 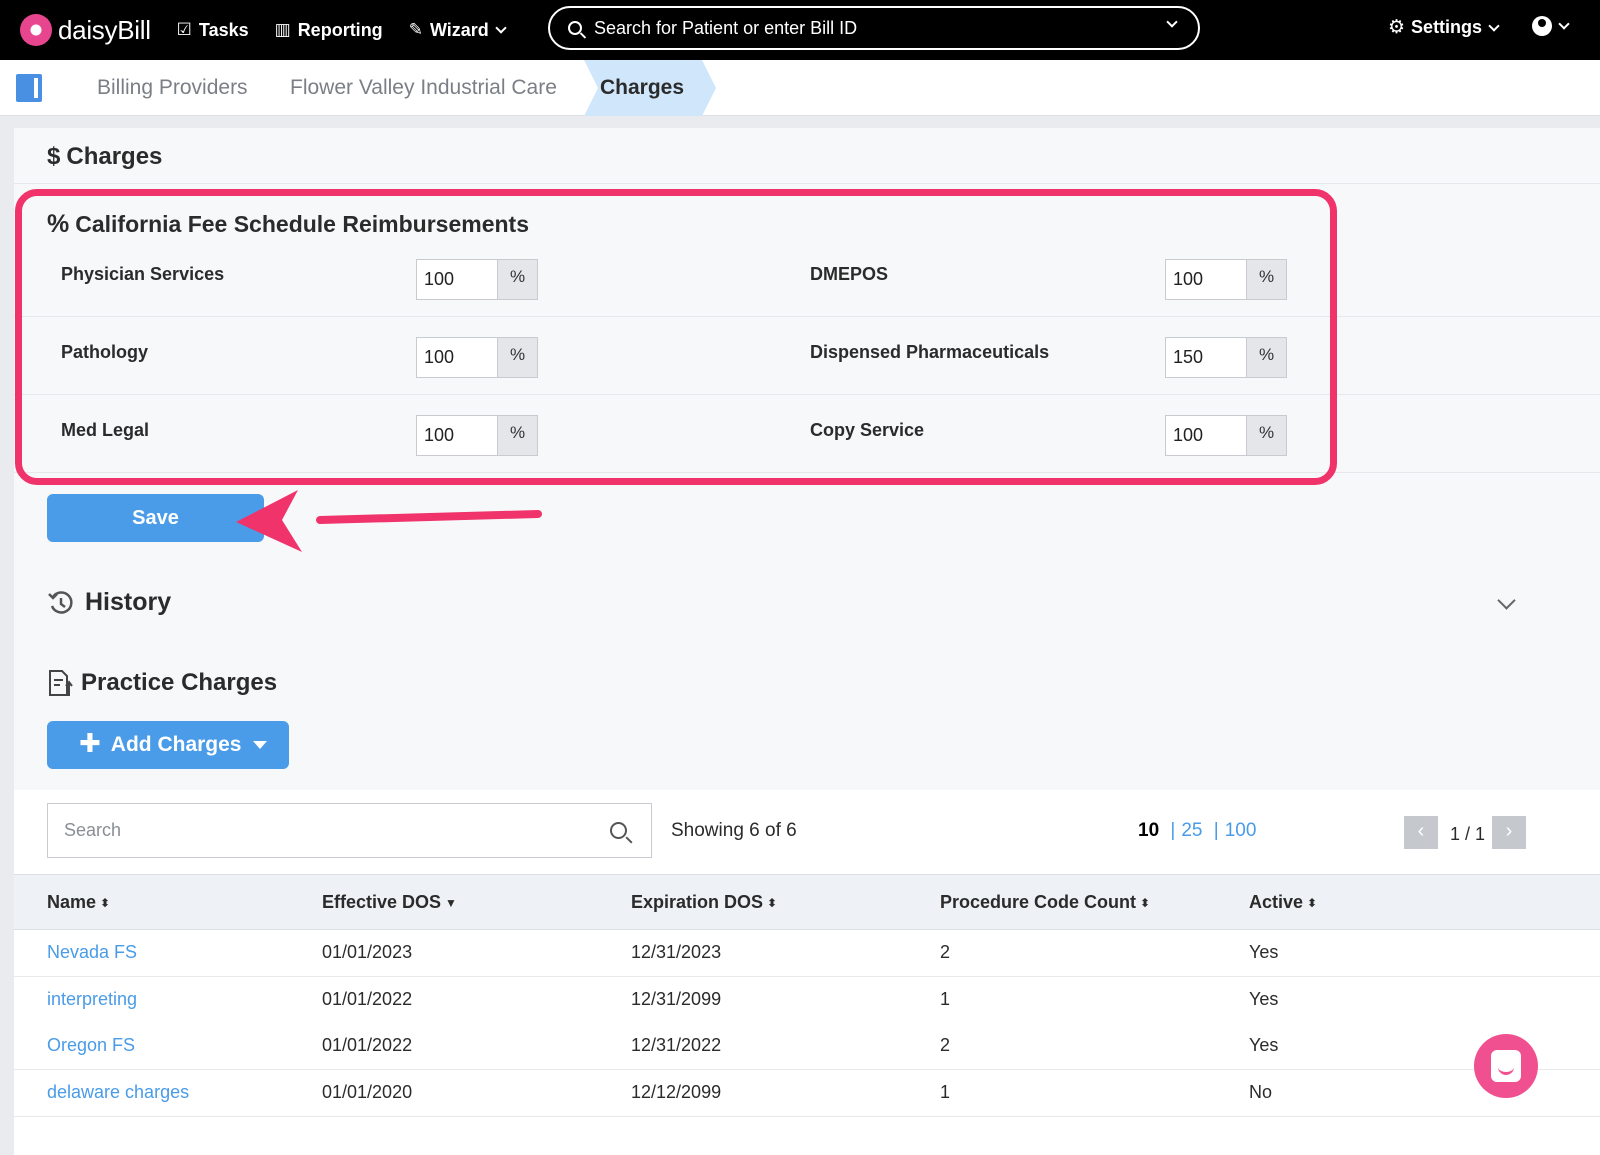 What do you see at coordinates (91, 1045) in the screenshot?
I see `row-name-link: Oregon FS` at bounding box center [91, 1045].